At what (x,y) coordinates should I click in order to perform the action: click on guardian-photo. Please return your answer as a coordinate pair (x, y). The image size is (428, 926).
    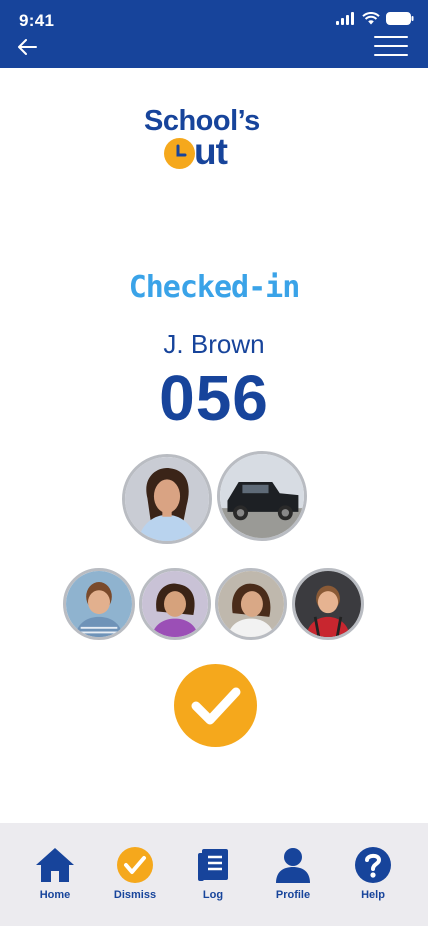
    Looking at the image, I should click on (167, 499).